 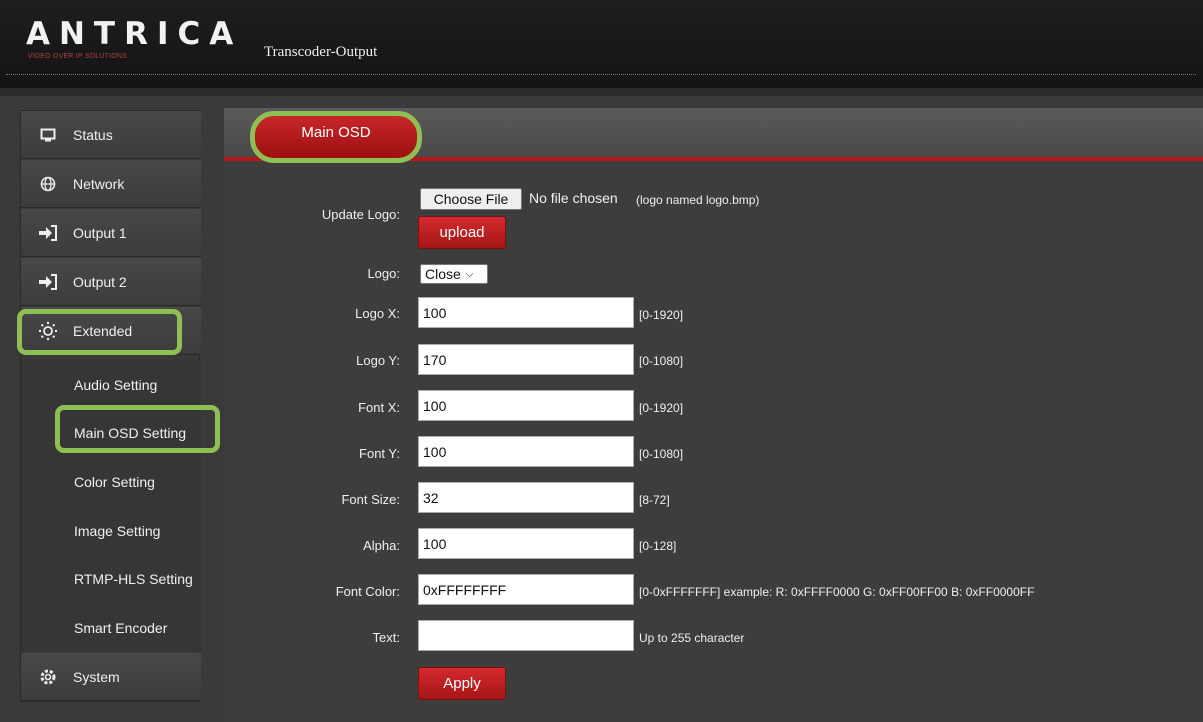 I want to click on logo-file-hint: (logo named logo.bmp), so click(x=698, y=200).